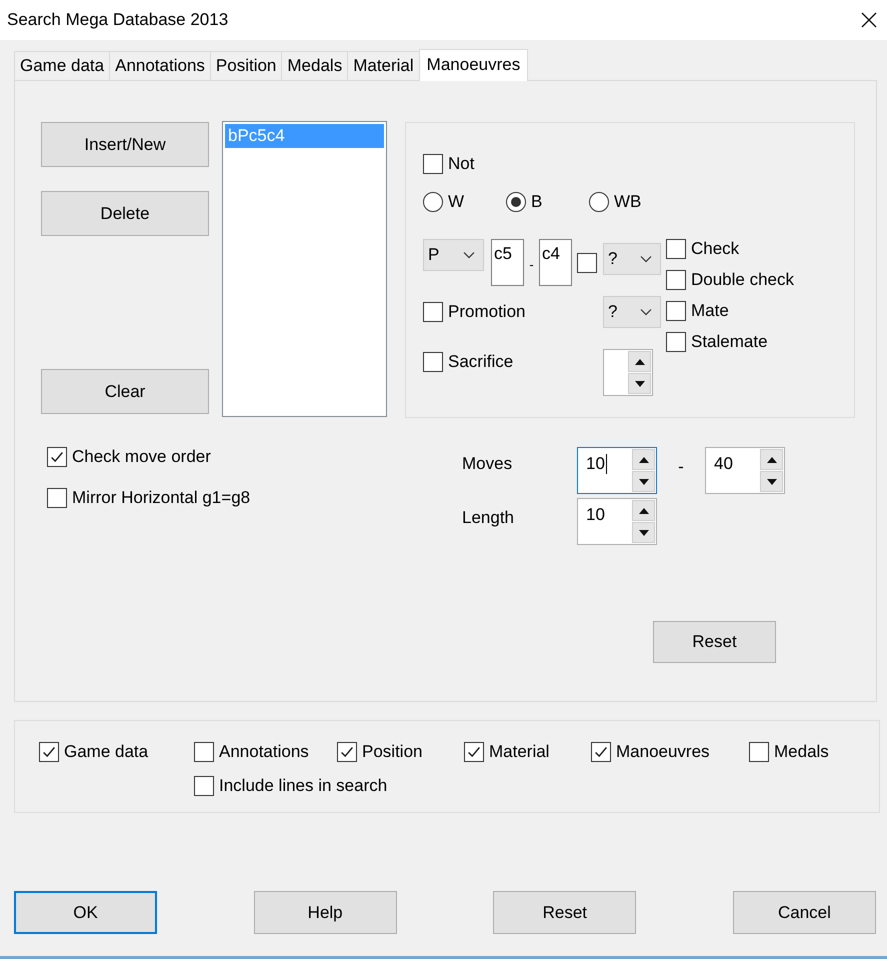  What do you see at coordinates (617, 470) in the screenshot?
I see `moves-from-field: 10` at bounding box center [617, 470].